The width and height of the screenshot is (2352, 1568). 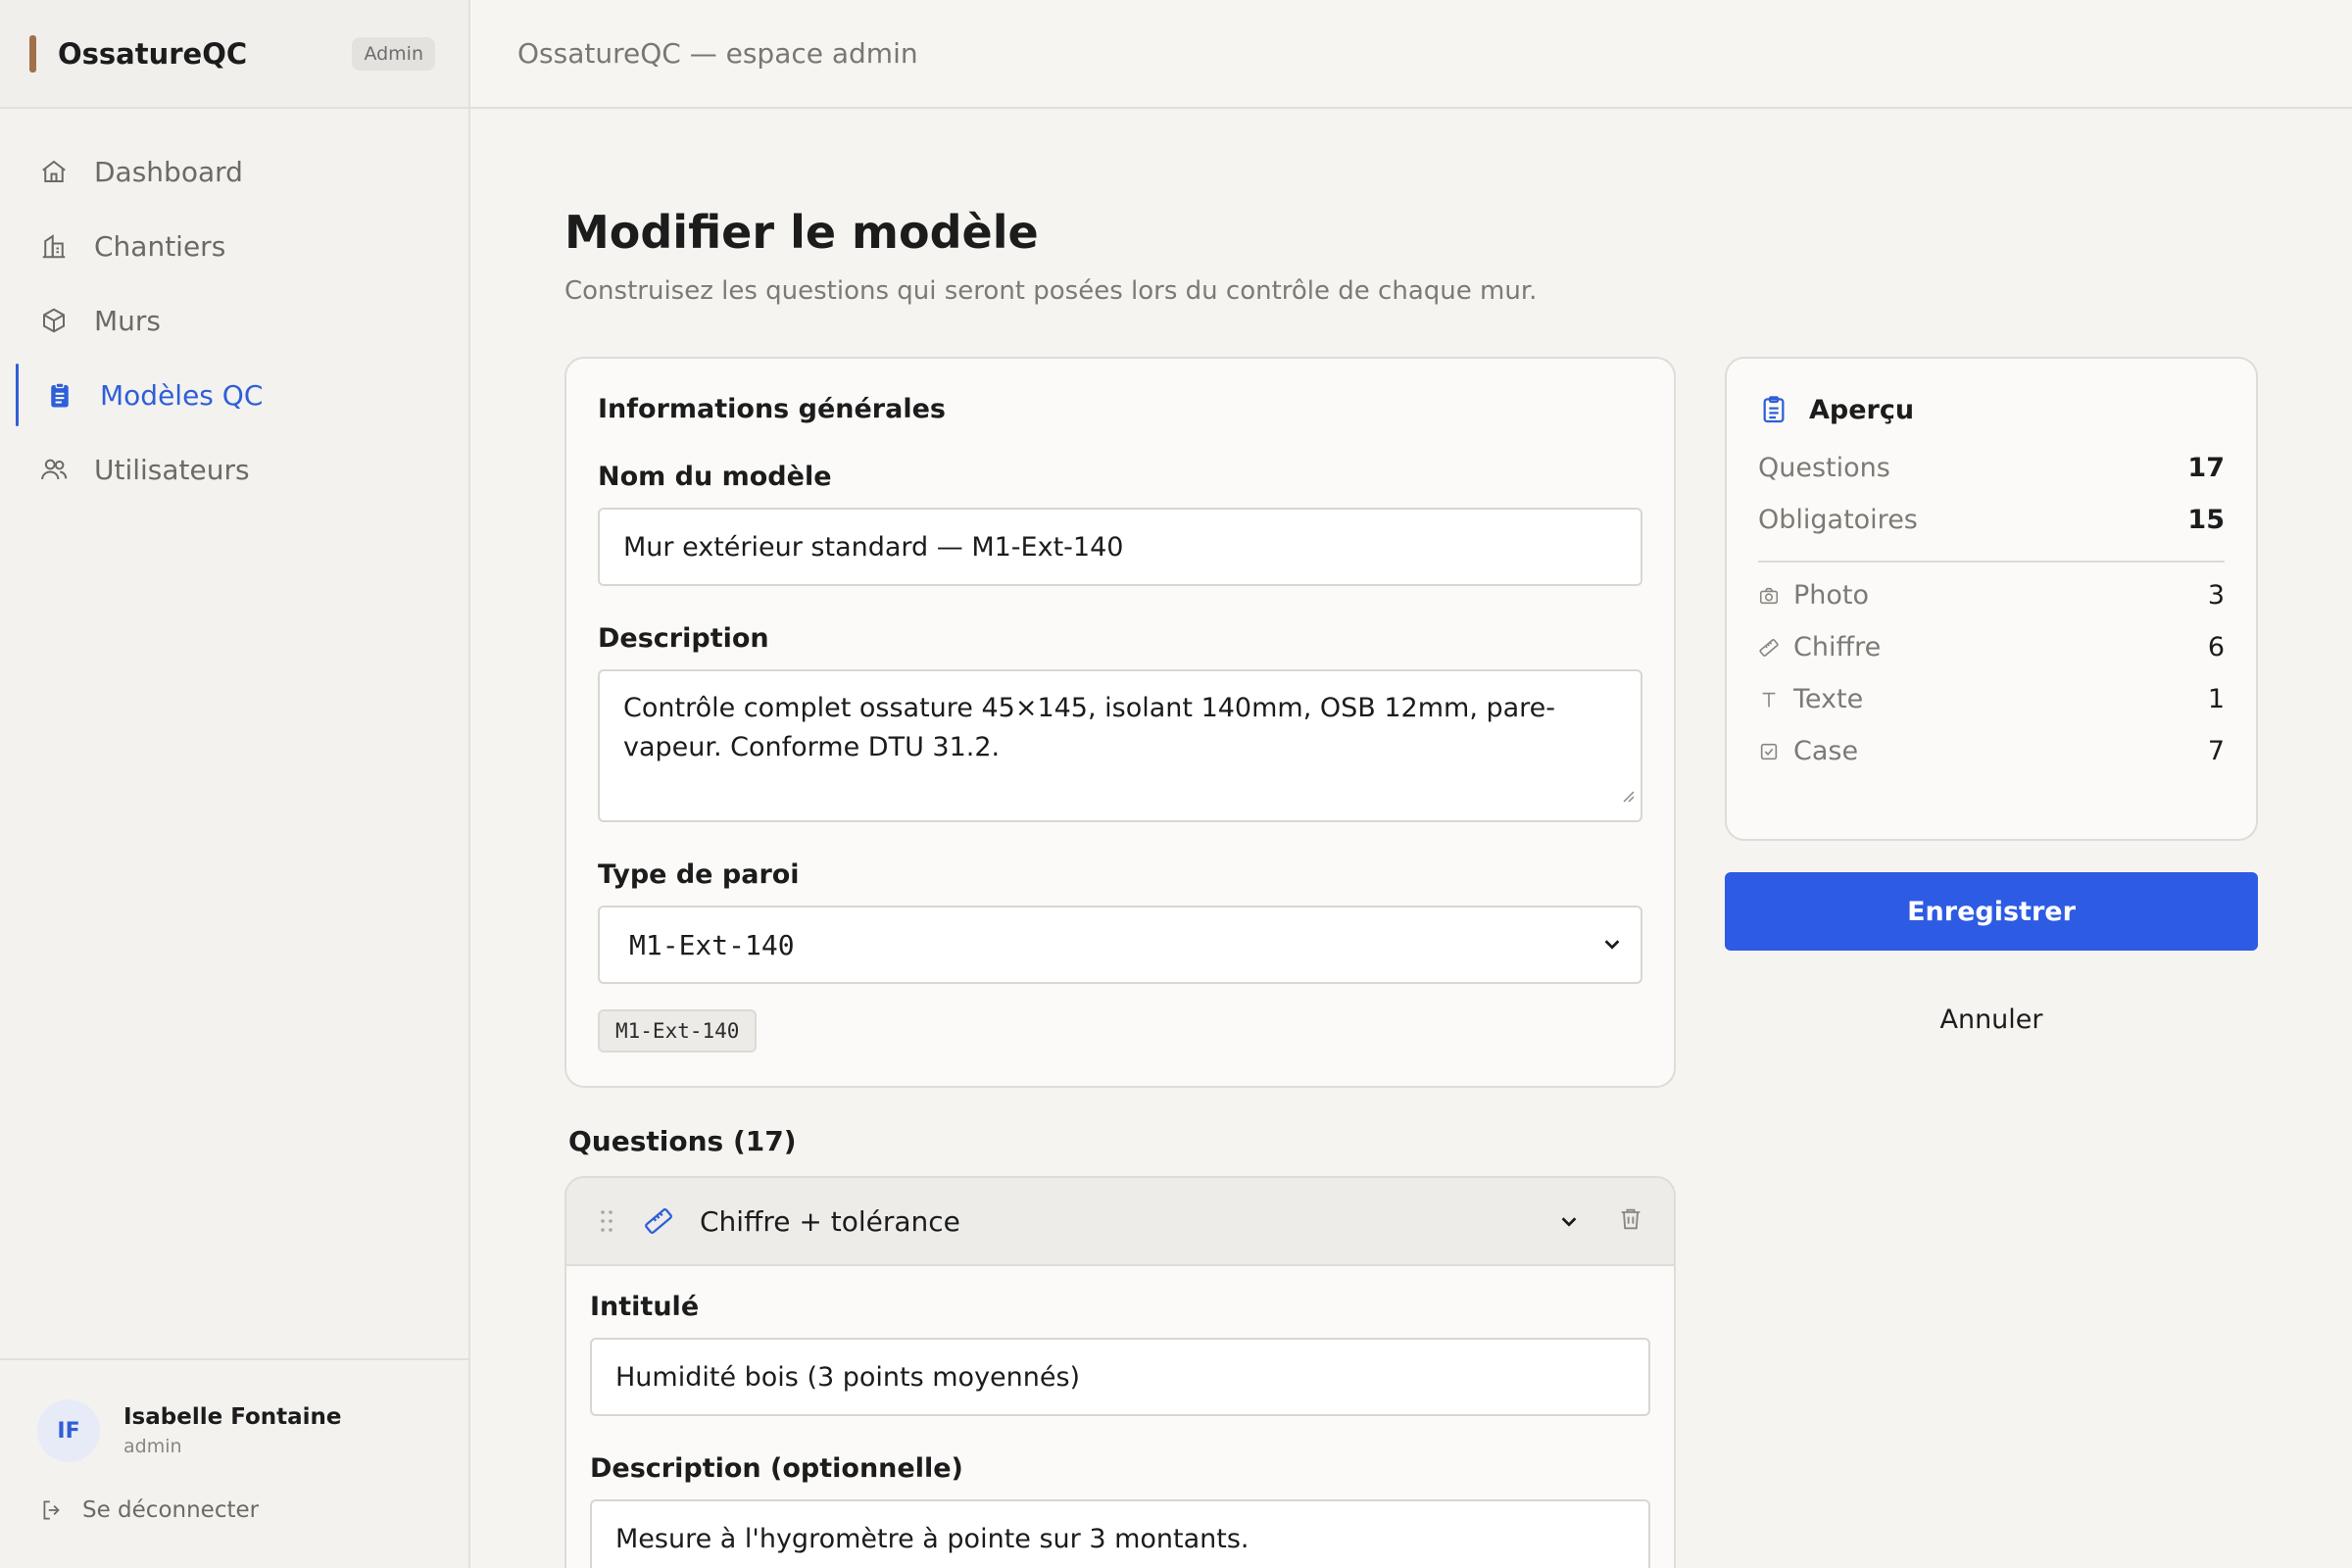 I want to click on model-name-input: Mur extérieur standard — M1-Ext-140, so click(x=1120, y=547).